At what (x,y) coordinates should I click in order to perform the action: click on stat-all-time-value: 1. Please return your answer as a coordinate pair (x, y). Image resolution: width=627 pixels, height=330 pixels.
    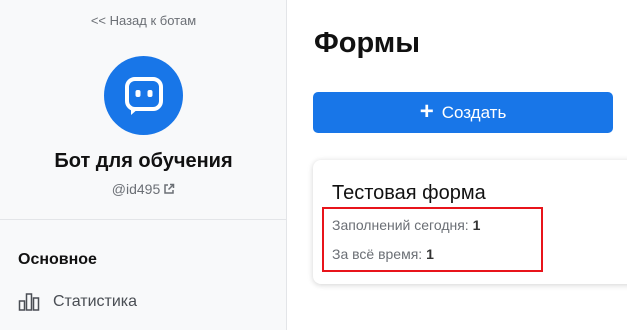
    Looking at the image, I should click on (430, 254).